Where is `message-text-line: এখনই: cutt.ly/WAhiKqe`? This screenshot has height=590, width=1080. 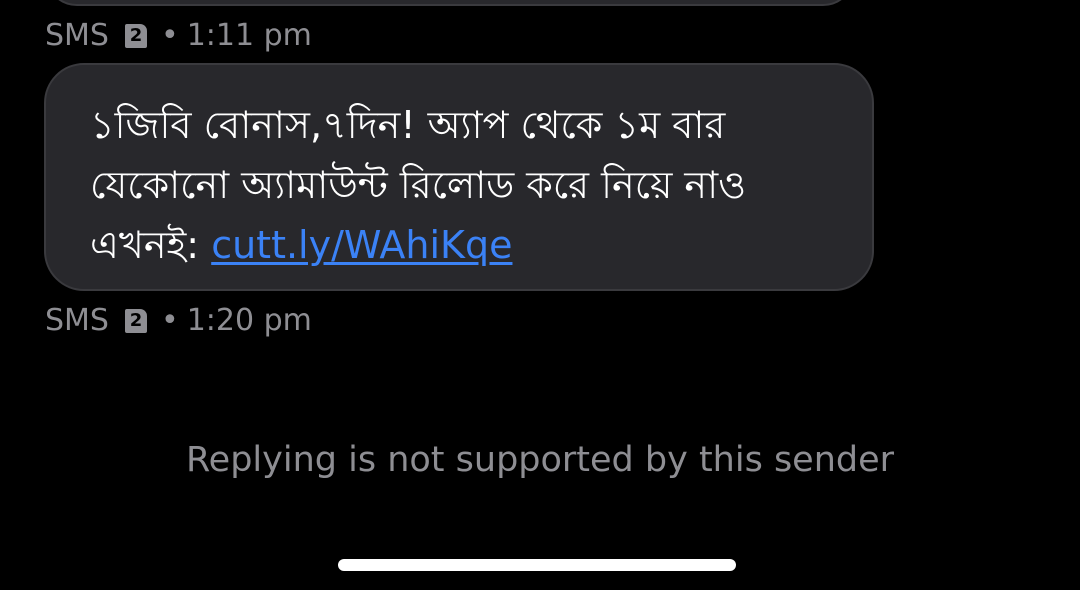 message-text-line: এখনই: cutt.ly/WAhiKqe is located at coordinates (461, 245).